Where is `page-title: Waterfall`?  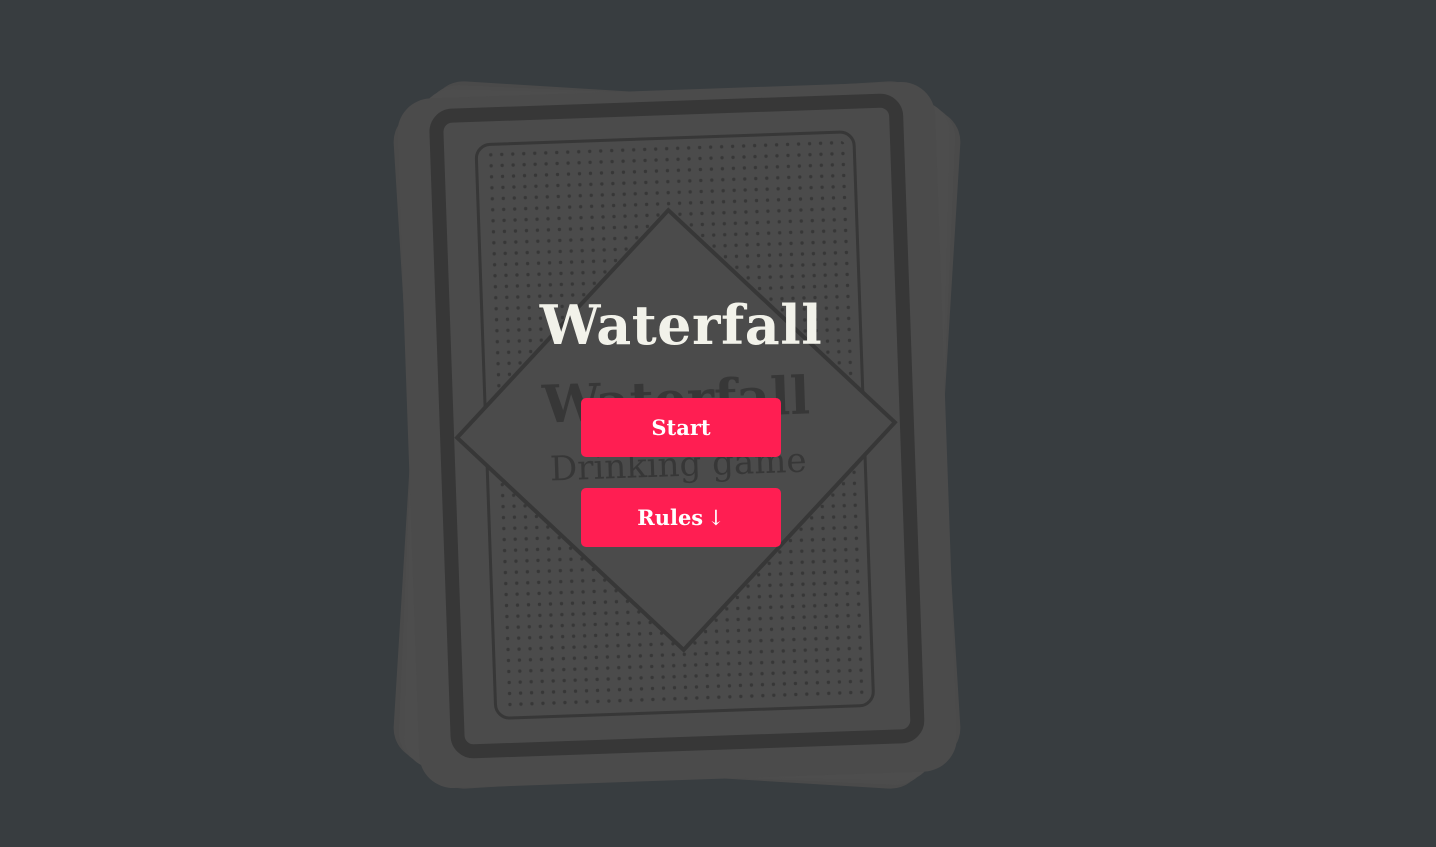 page-title: Waterfall is located at coordinates (681, 325).